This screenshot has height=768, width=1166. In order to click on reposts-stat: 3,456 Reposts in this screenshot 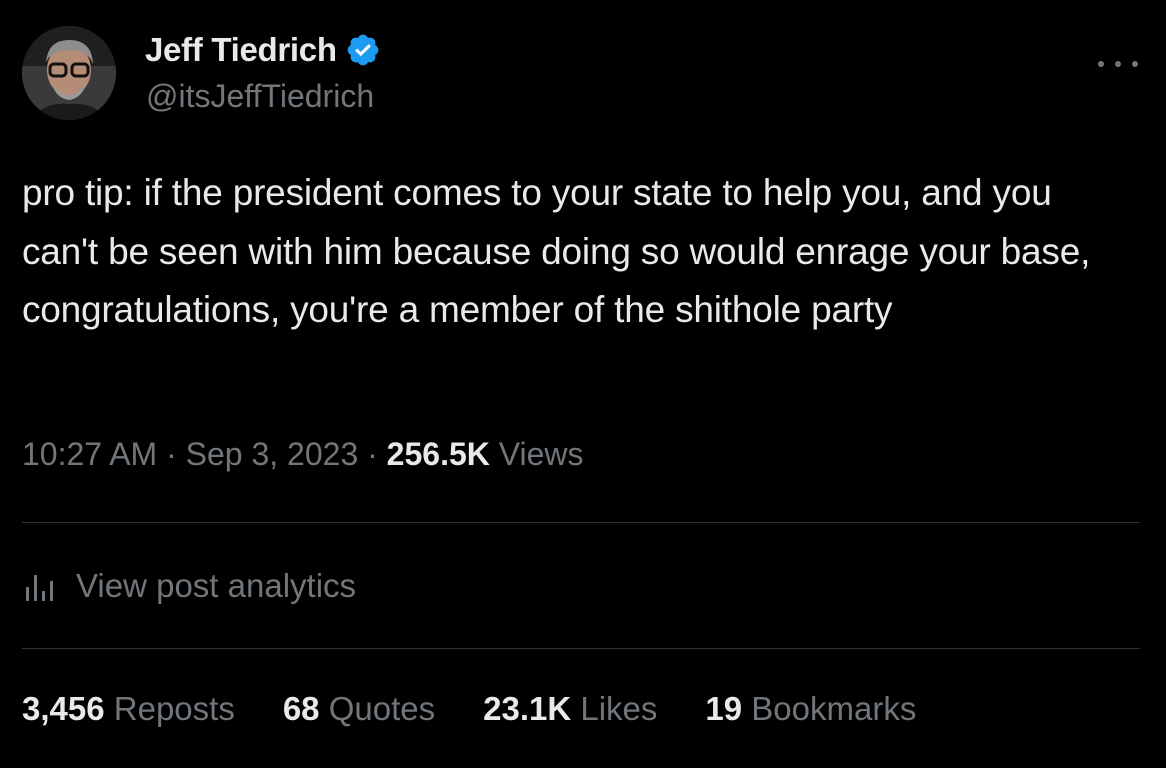, I will do `click(128, 709)`.